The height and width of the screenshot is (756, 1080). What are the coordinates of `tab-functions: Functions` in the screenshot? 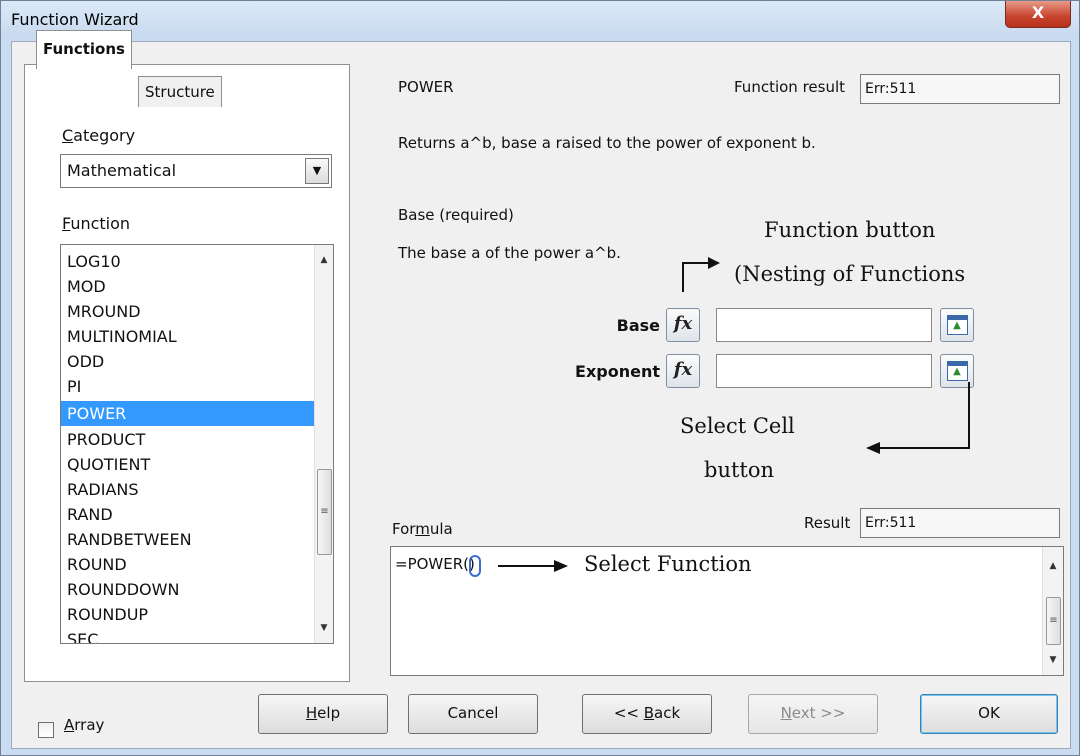 It's located at (84, 49).